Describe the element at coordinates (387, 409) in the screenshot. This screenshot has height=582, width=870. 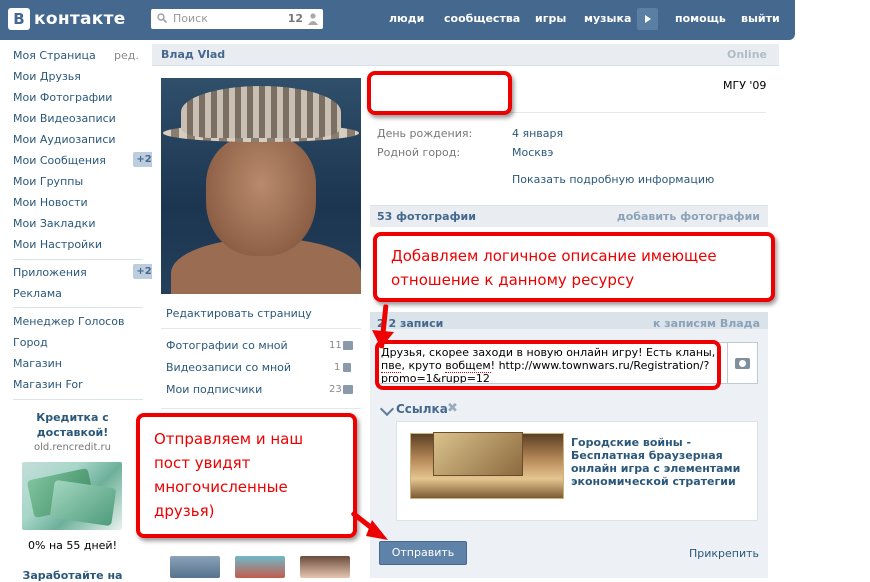
I see `link-icon` at that location.